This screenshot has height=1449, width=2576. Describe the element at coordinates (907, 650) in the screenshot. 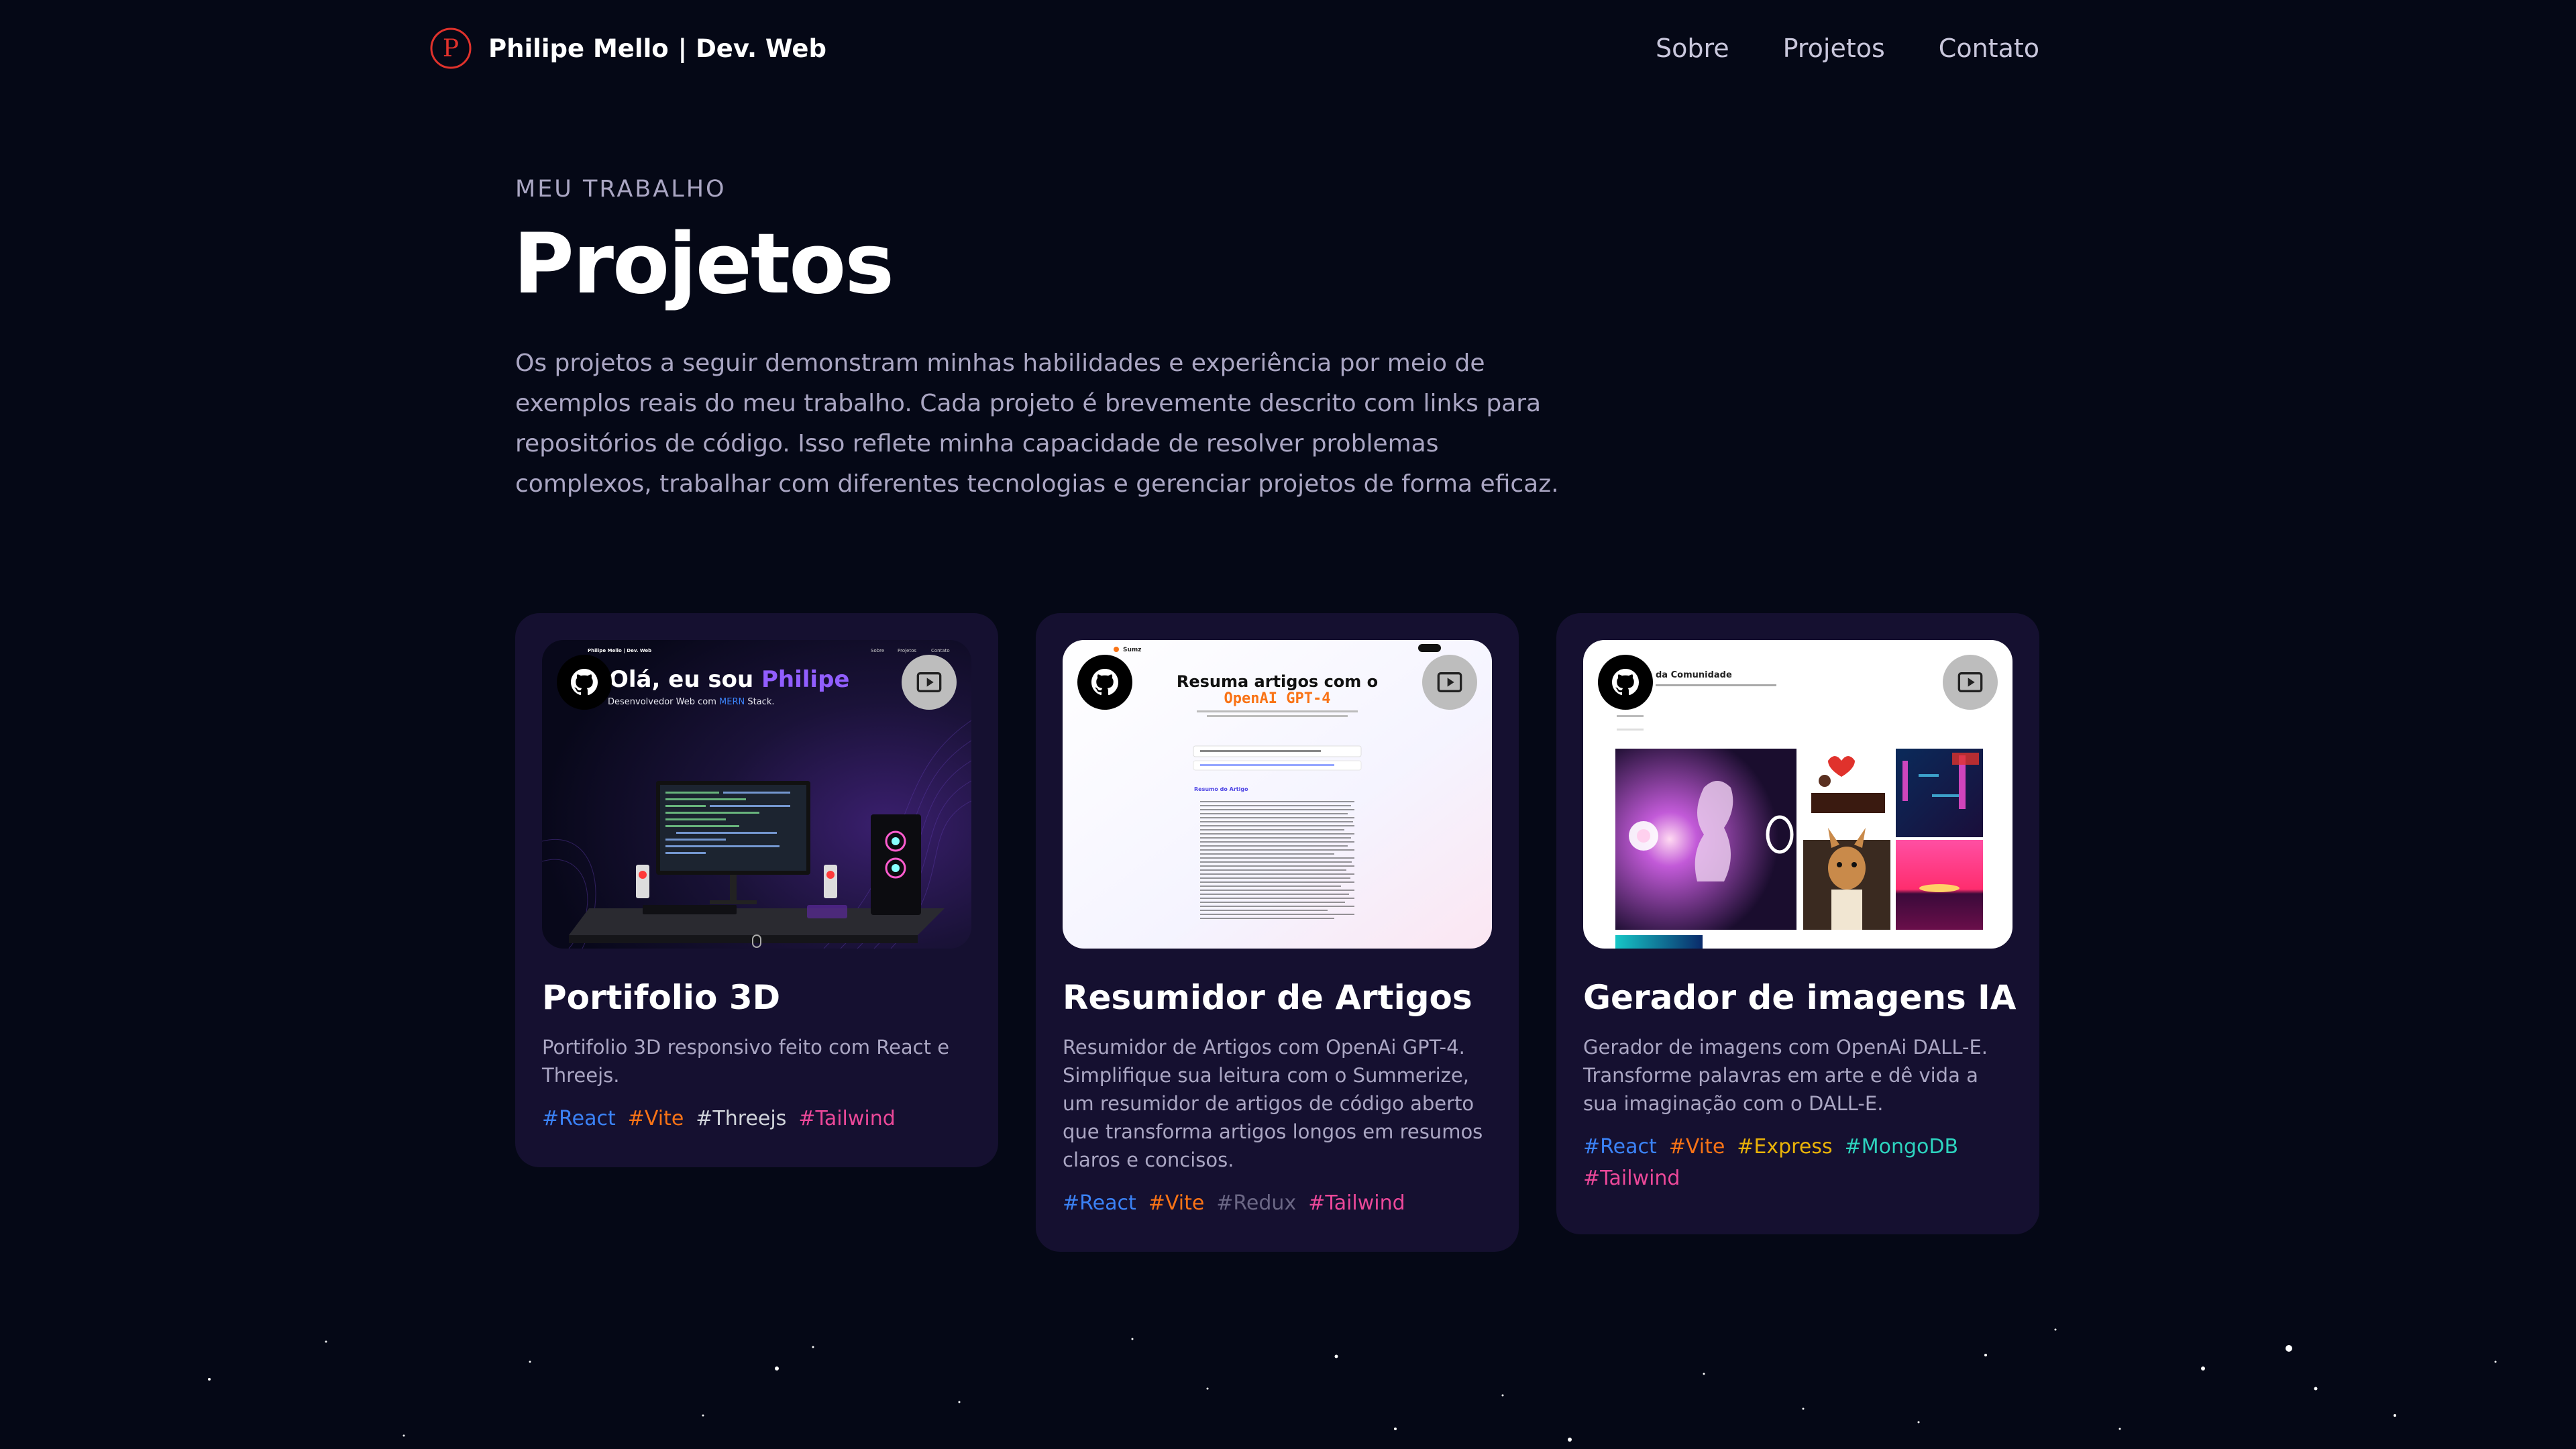

I see `svg-text: Projetos` at that location.